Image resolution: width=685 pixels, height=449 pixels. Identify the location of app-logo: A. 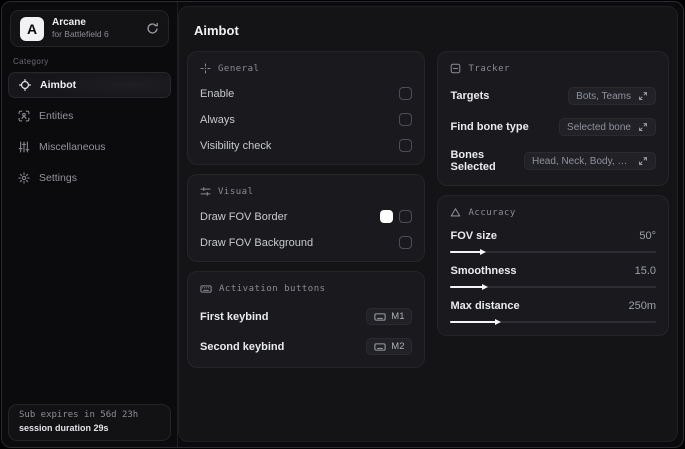
(32, 28).